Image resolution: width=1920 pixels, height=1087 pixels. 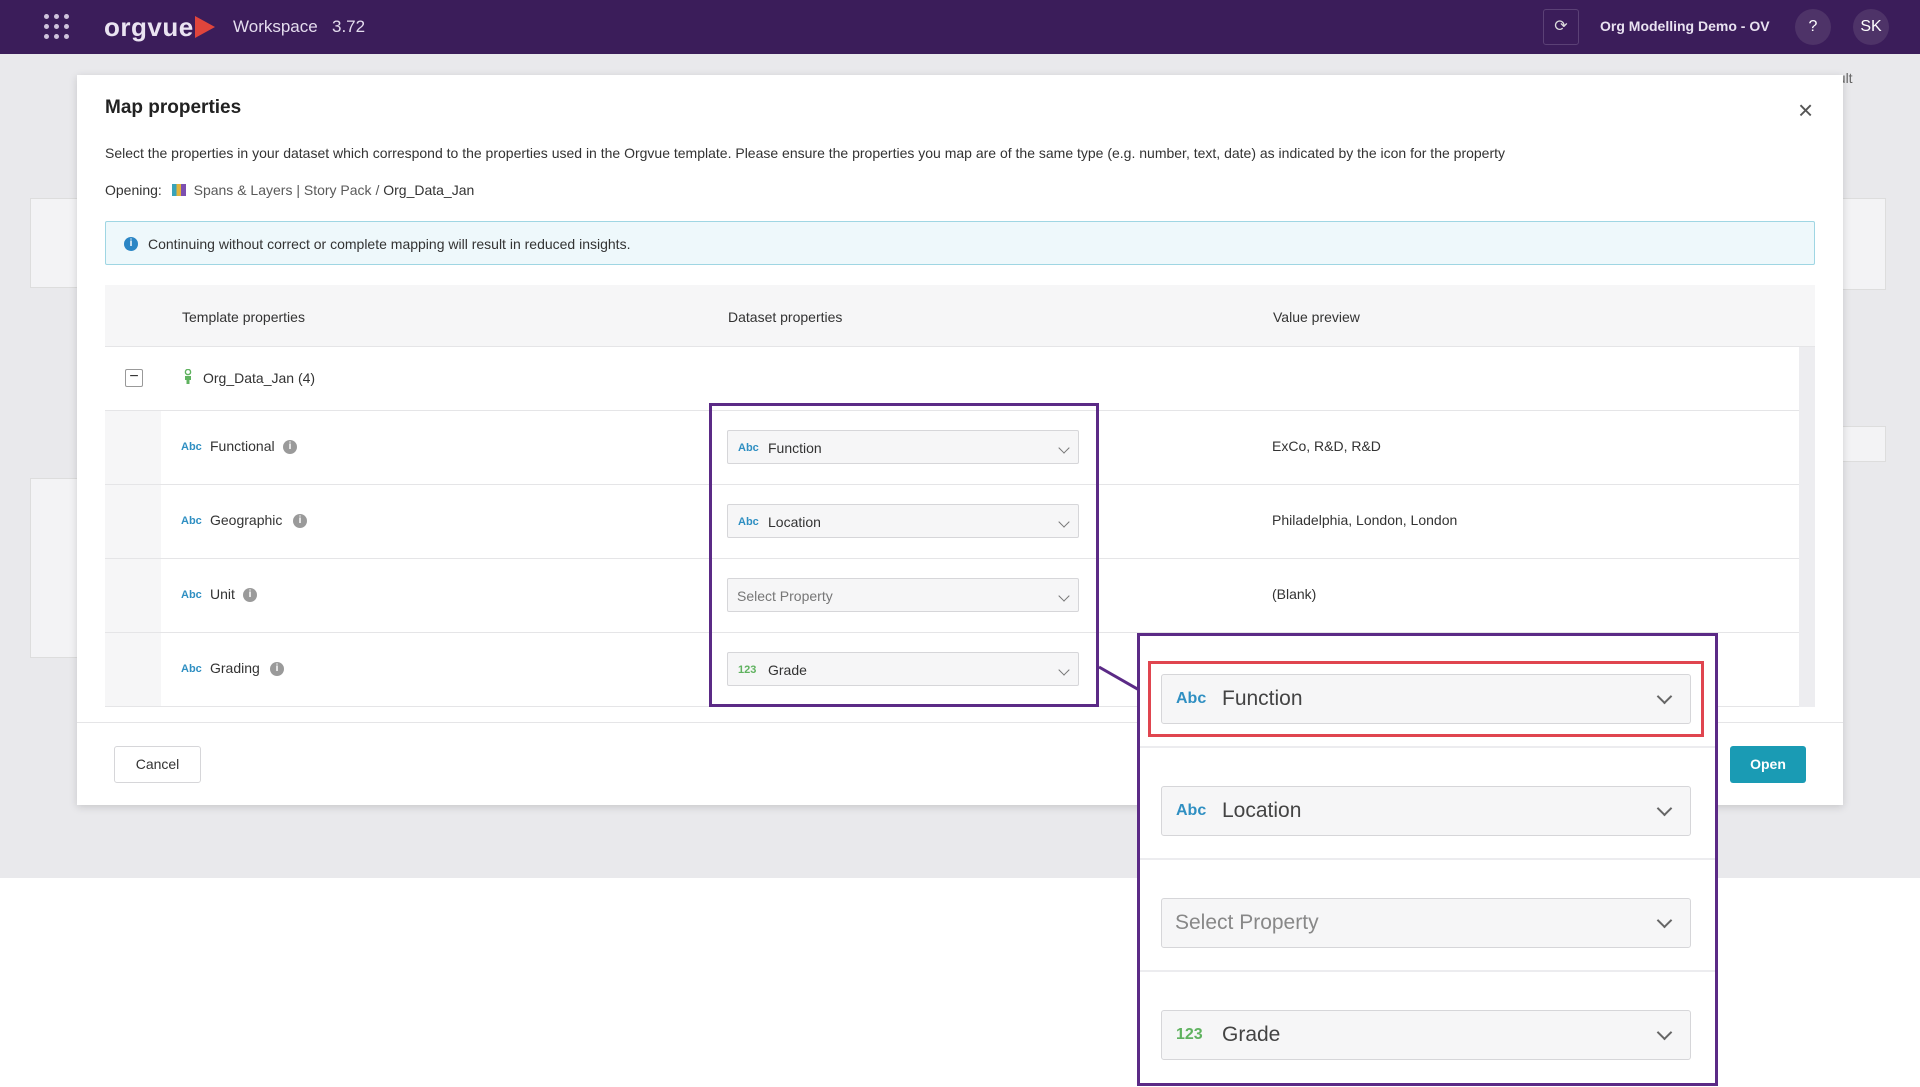 What do you see at coordinates (1247, 922) in the screenshot?
I see `zoom-select-placeholder: Select Property` at bounding box center [1247, 922].